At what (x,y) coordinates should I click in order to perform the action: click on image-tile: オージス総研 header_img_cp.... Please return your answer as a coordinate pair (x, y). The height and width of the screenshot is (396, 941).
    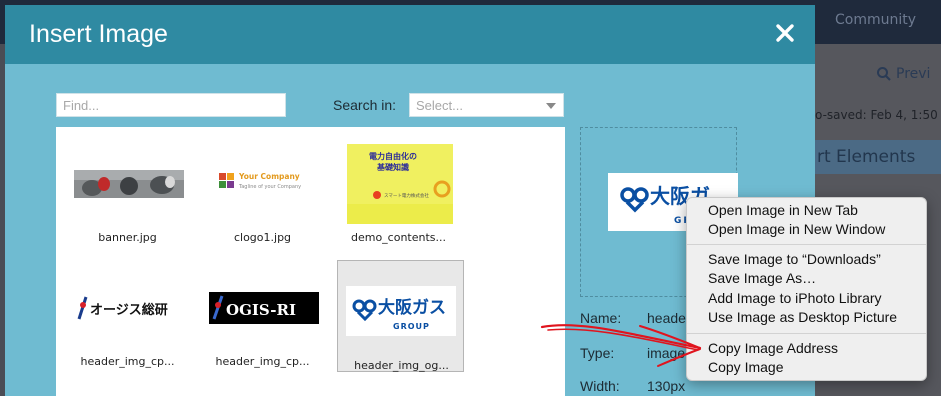
    Looking at the image, I should click on (127, 313).